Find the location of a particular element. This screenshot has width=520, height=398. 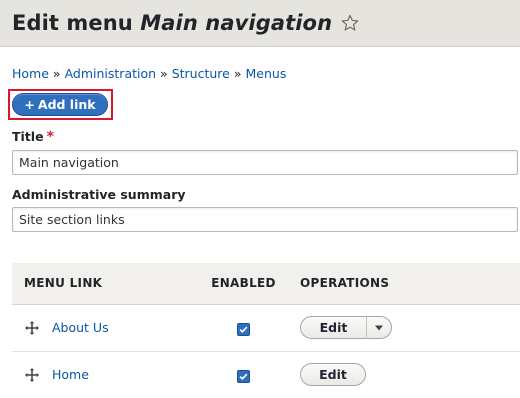

menu-link-home: Home is located at coordinates (70, 374).